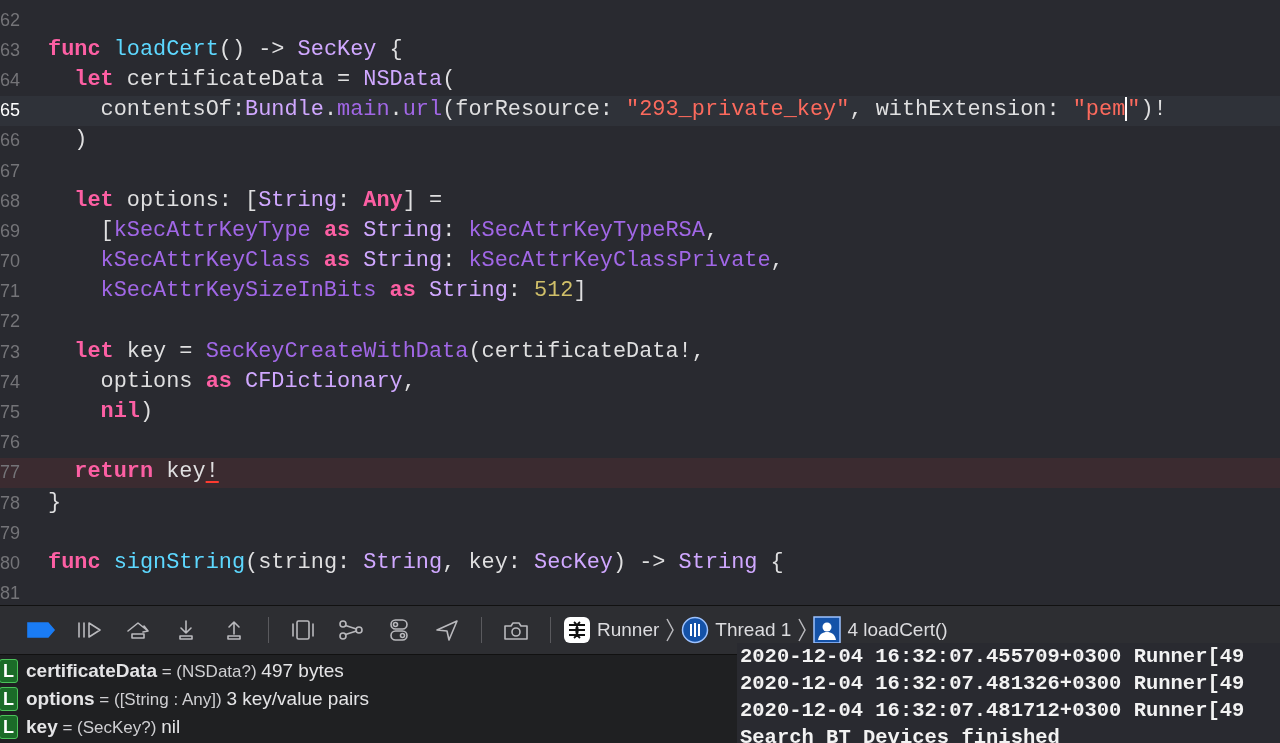 The width and height of the screenshot is (1280, 743). I want to click on code-line: ), so click(80, 140).